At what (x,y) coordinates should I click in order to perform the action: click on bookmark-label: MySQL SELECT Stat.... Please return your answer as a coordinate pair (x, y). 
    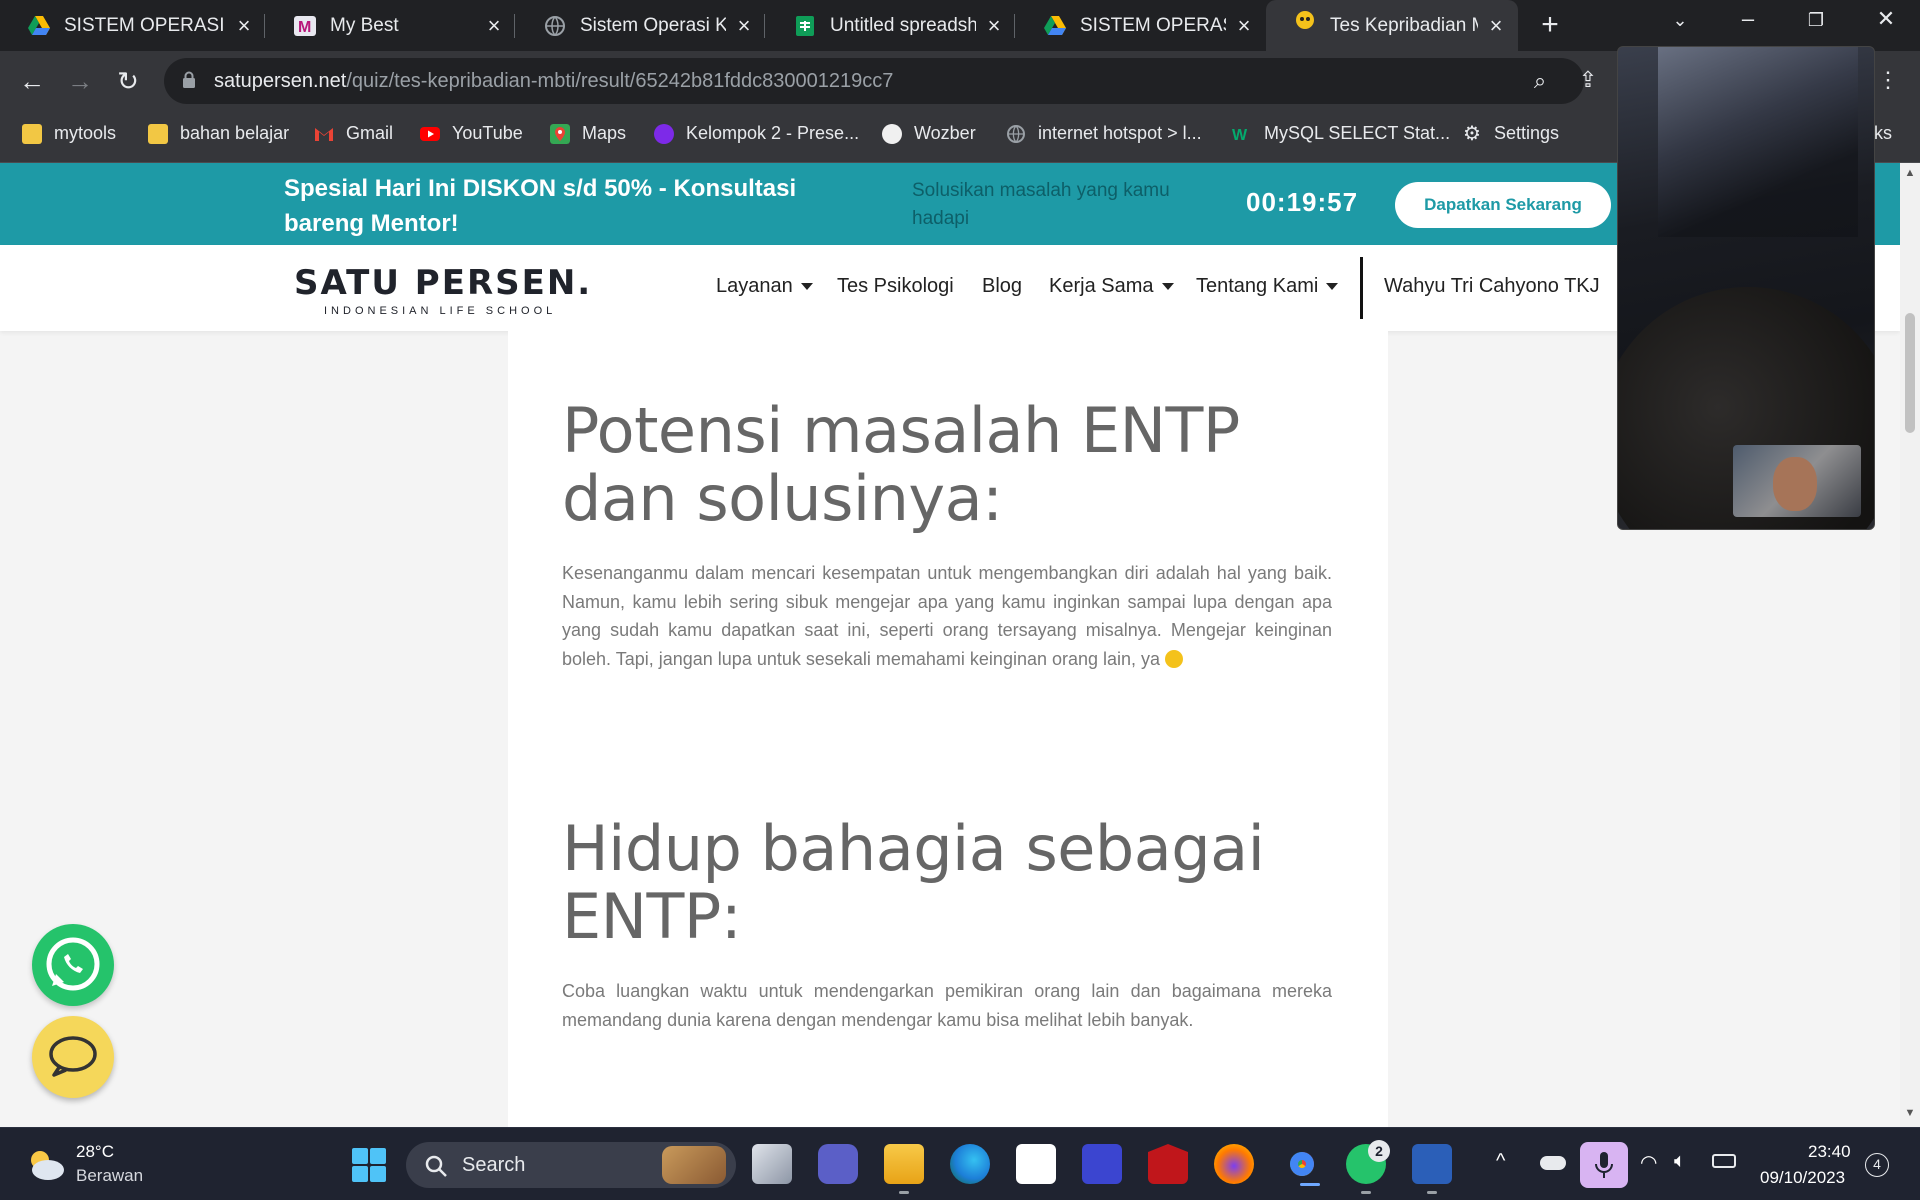
    Looking at the image, I should click on (1357, 133).